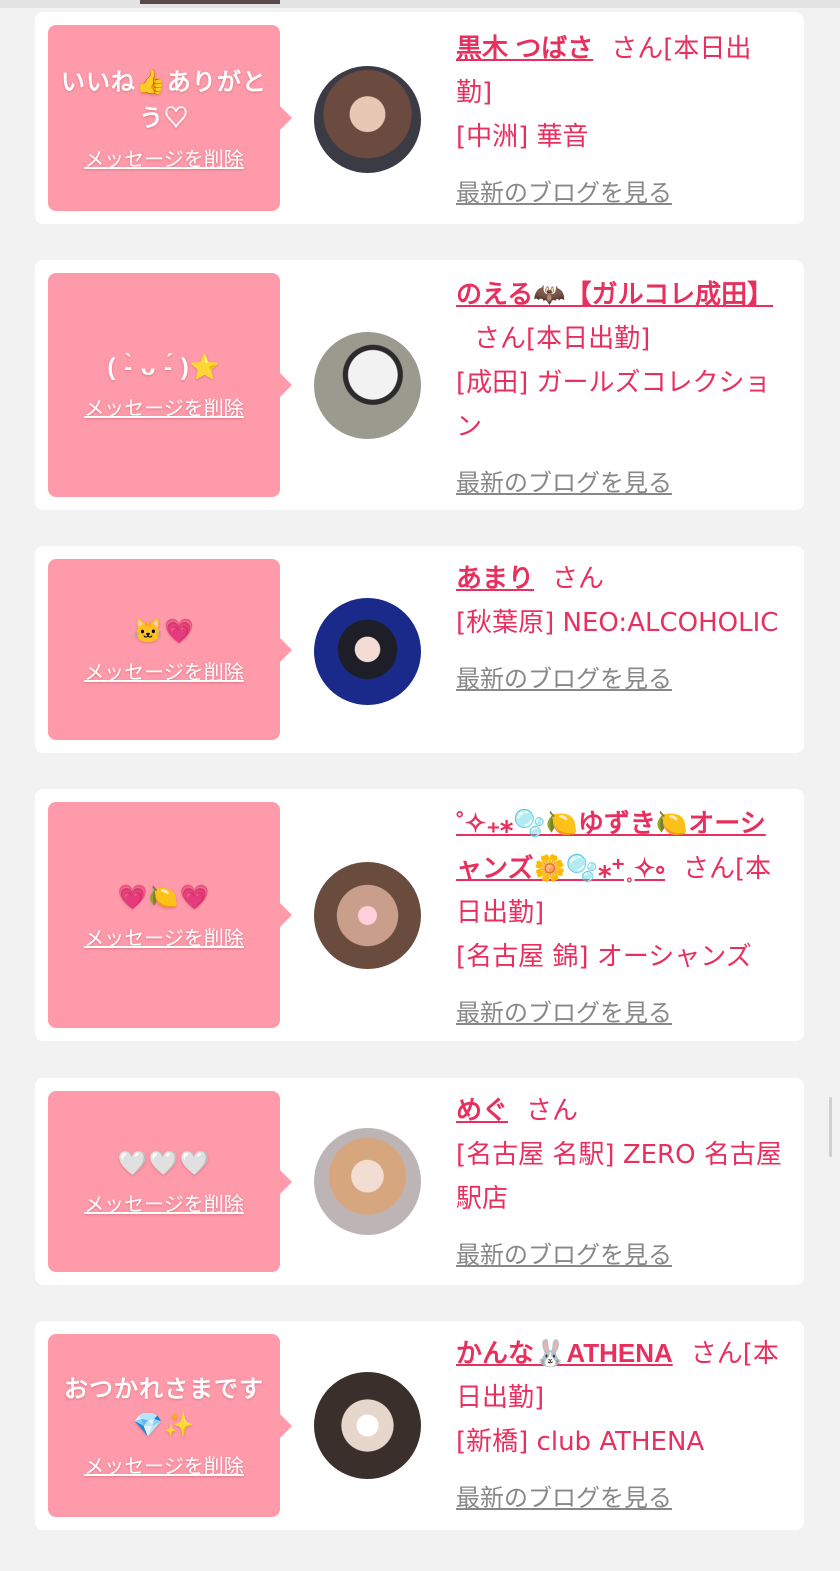 The image size is (840, 1571). What do you see at coordinates (164, 1407) in the screenshot?
I see `message-text: おつかれさまです💎✨` at bounding box center [164, 1407].